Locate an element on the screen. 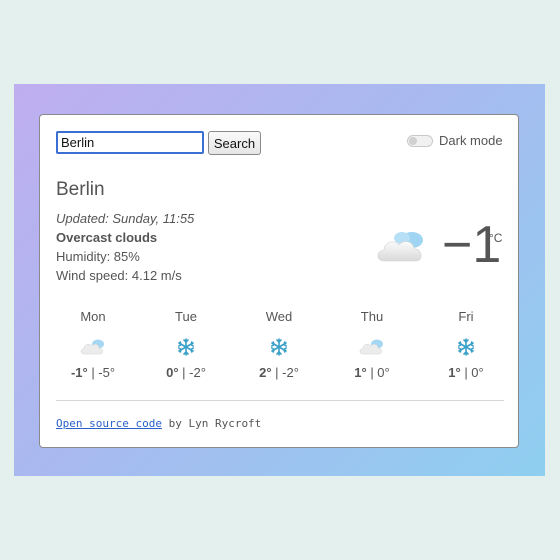 The height and width of the screenshot is (560, 560). forecast-day: Mon -1° | -5° is located at coordinates (93, 344).